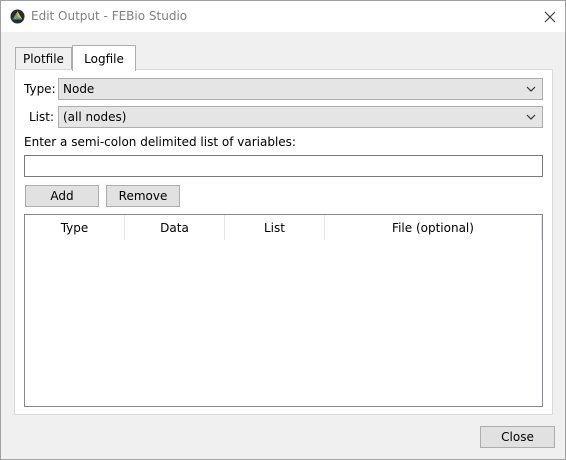  I want to click on close-window-button, so click(550, 17).